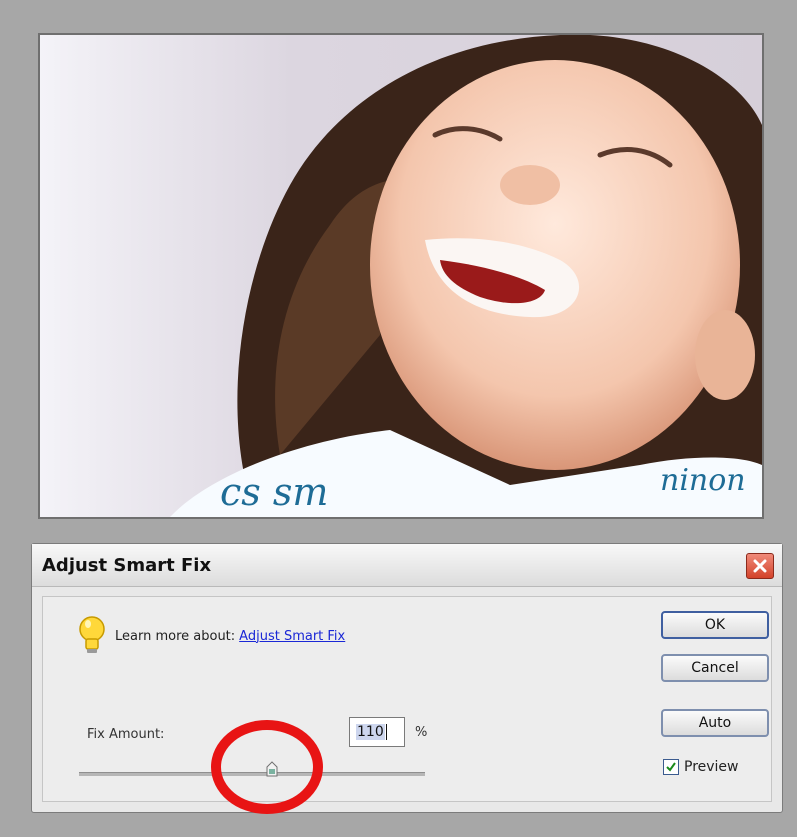 The width and height of the screenshot is (797, 837). Describe the element at coordinates (715, 625) in the screenshot. I see `ok-button: OK` at that location.